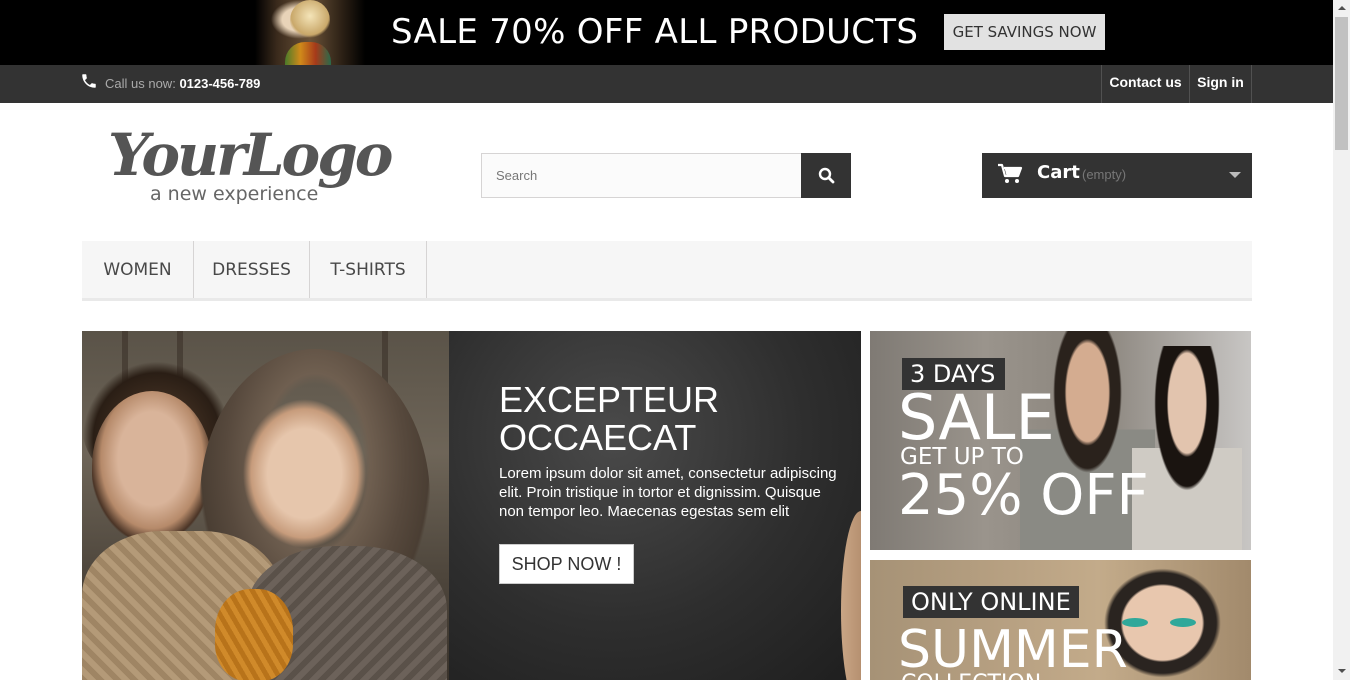 This screenshot has height=680, width=1350. Describe the element at coordinates (1013, 650) in the screenshot. I see `summer-banner-headline: SUMMER` at that location.